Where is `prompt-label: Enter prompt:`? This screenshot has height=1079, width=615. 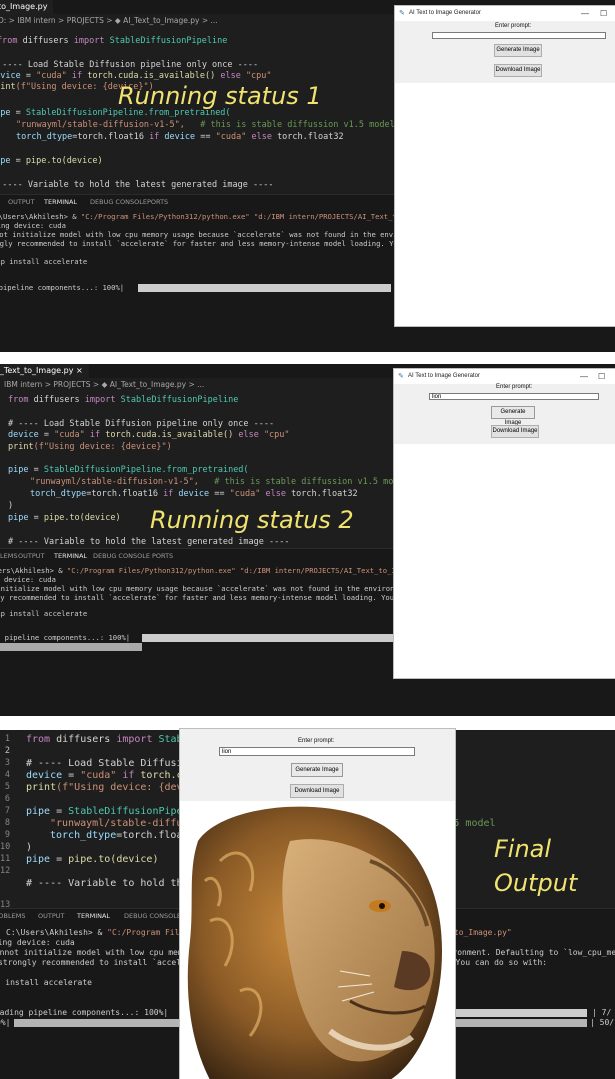
prompt-label: Enter prompt: is located at coordinates (316, 741).